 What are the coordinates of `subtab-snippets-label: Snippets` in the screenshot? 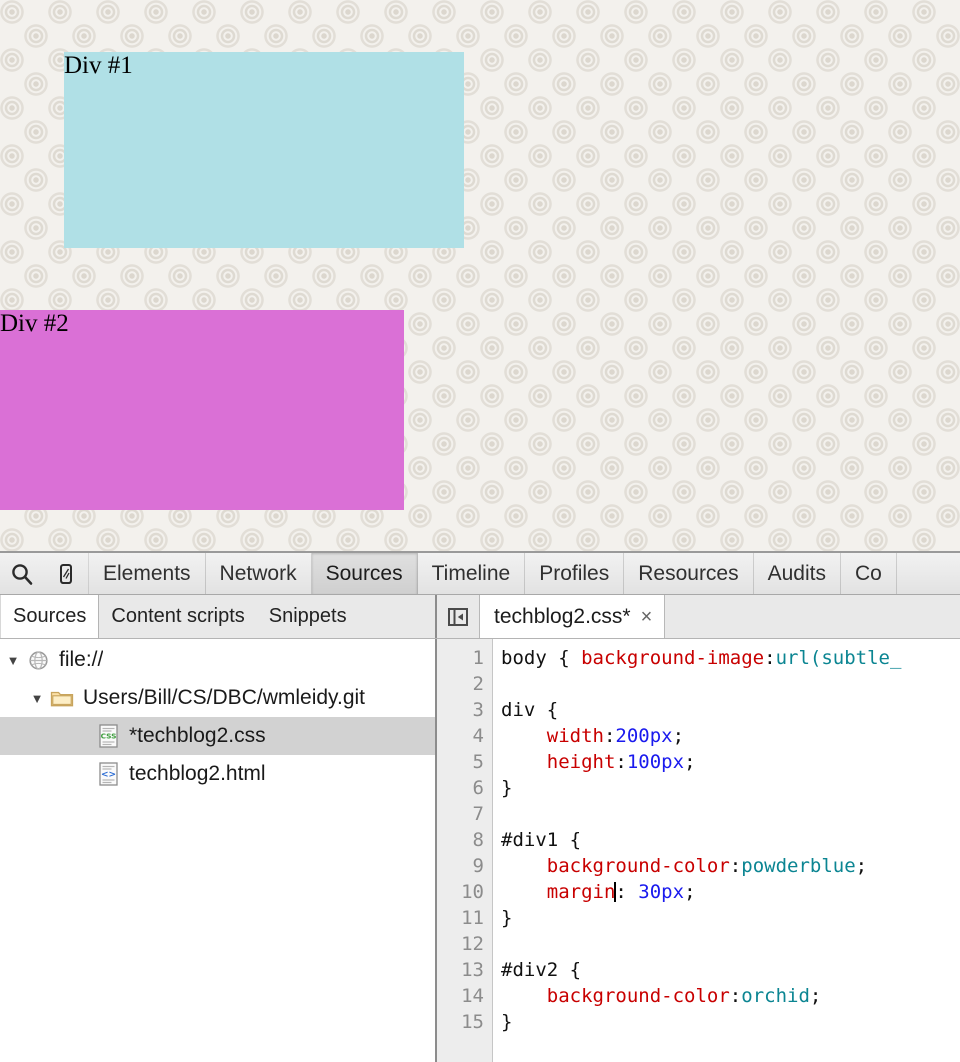 It's located at (307, 616).